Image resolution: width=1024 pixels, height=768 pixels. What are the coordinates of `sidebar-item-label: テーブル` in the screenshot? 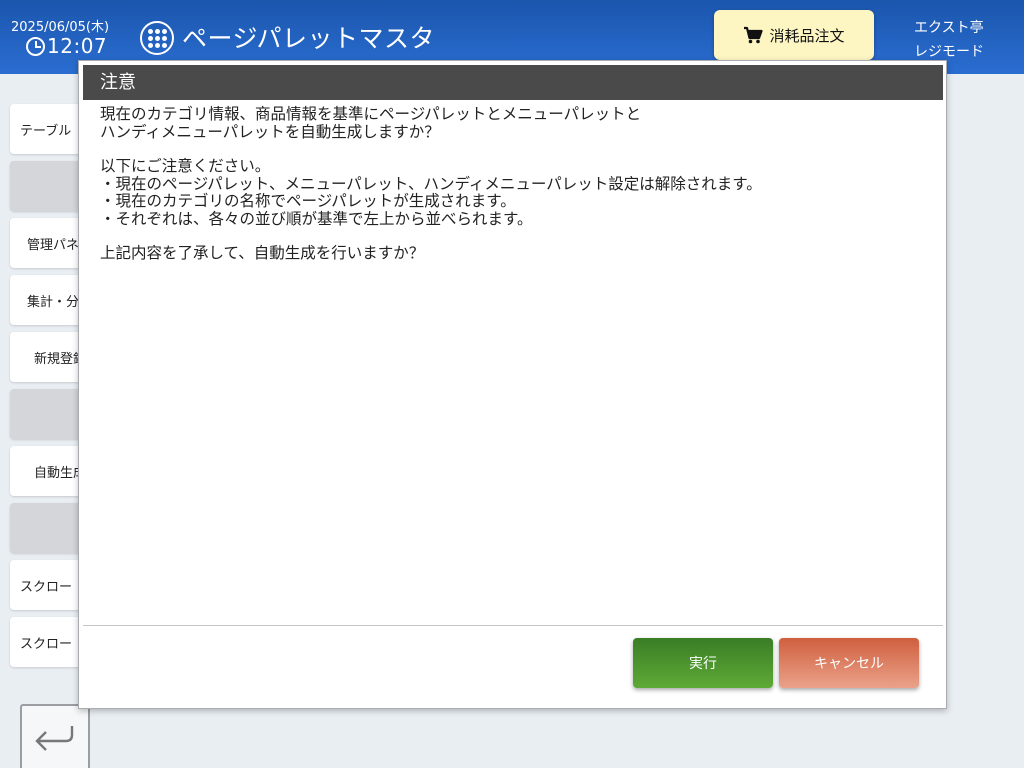 It's located at (46, 131).